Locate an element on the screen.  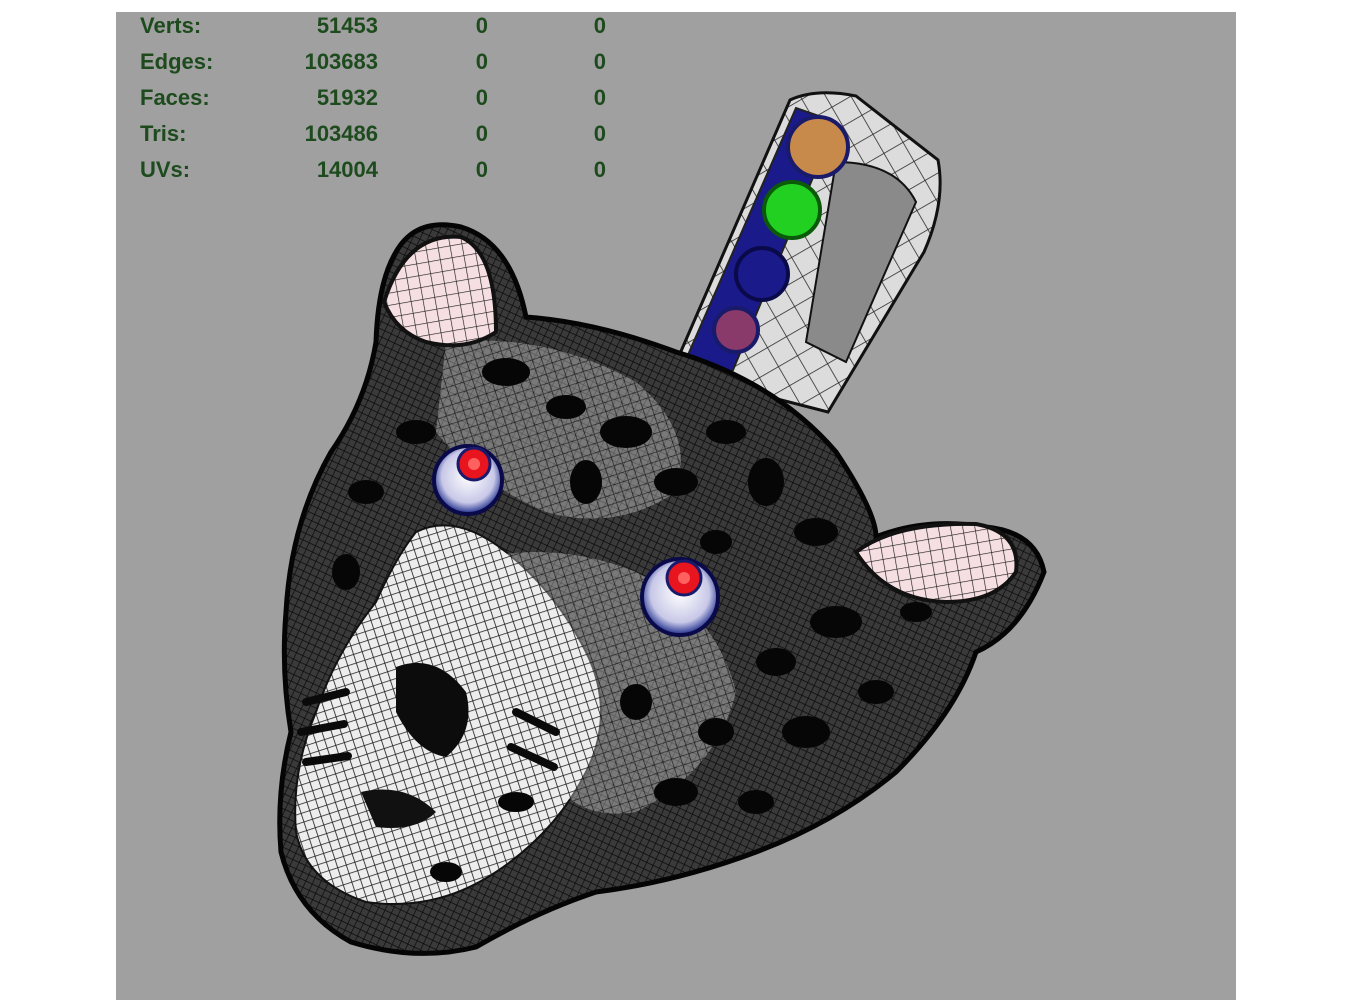
left-eye-gem is located at coordinates (468, 480).